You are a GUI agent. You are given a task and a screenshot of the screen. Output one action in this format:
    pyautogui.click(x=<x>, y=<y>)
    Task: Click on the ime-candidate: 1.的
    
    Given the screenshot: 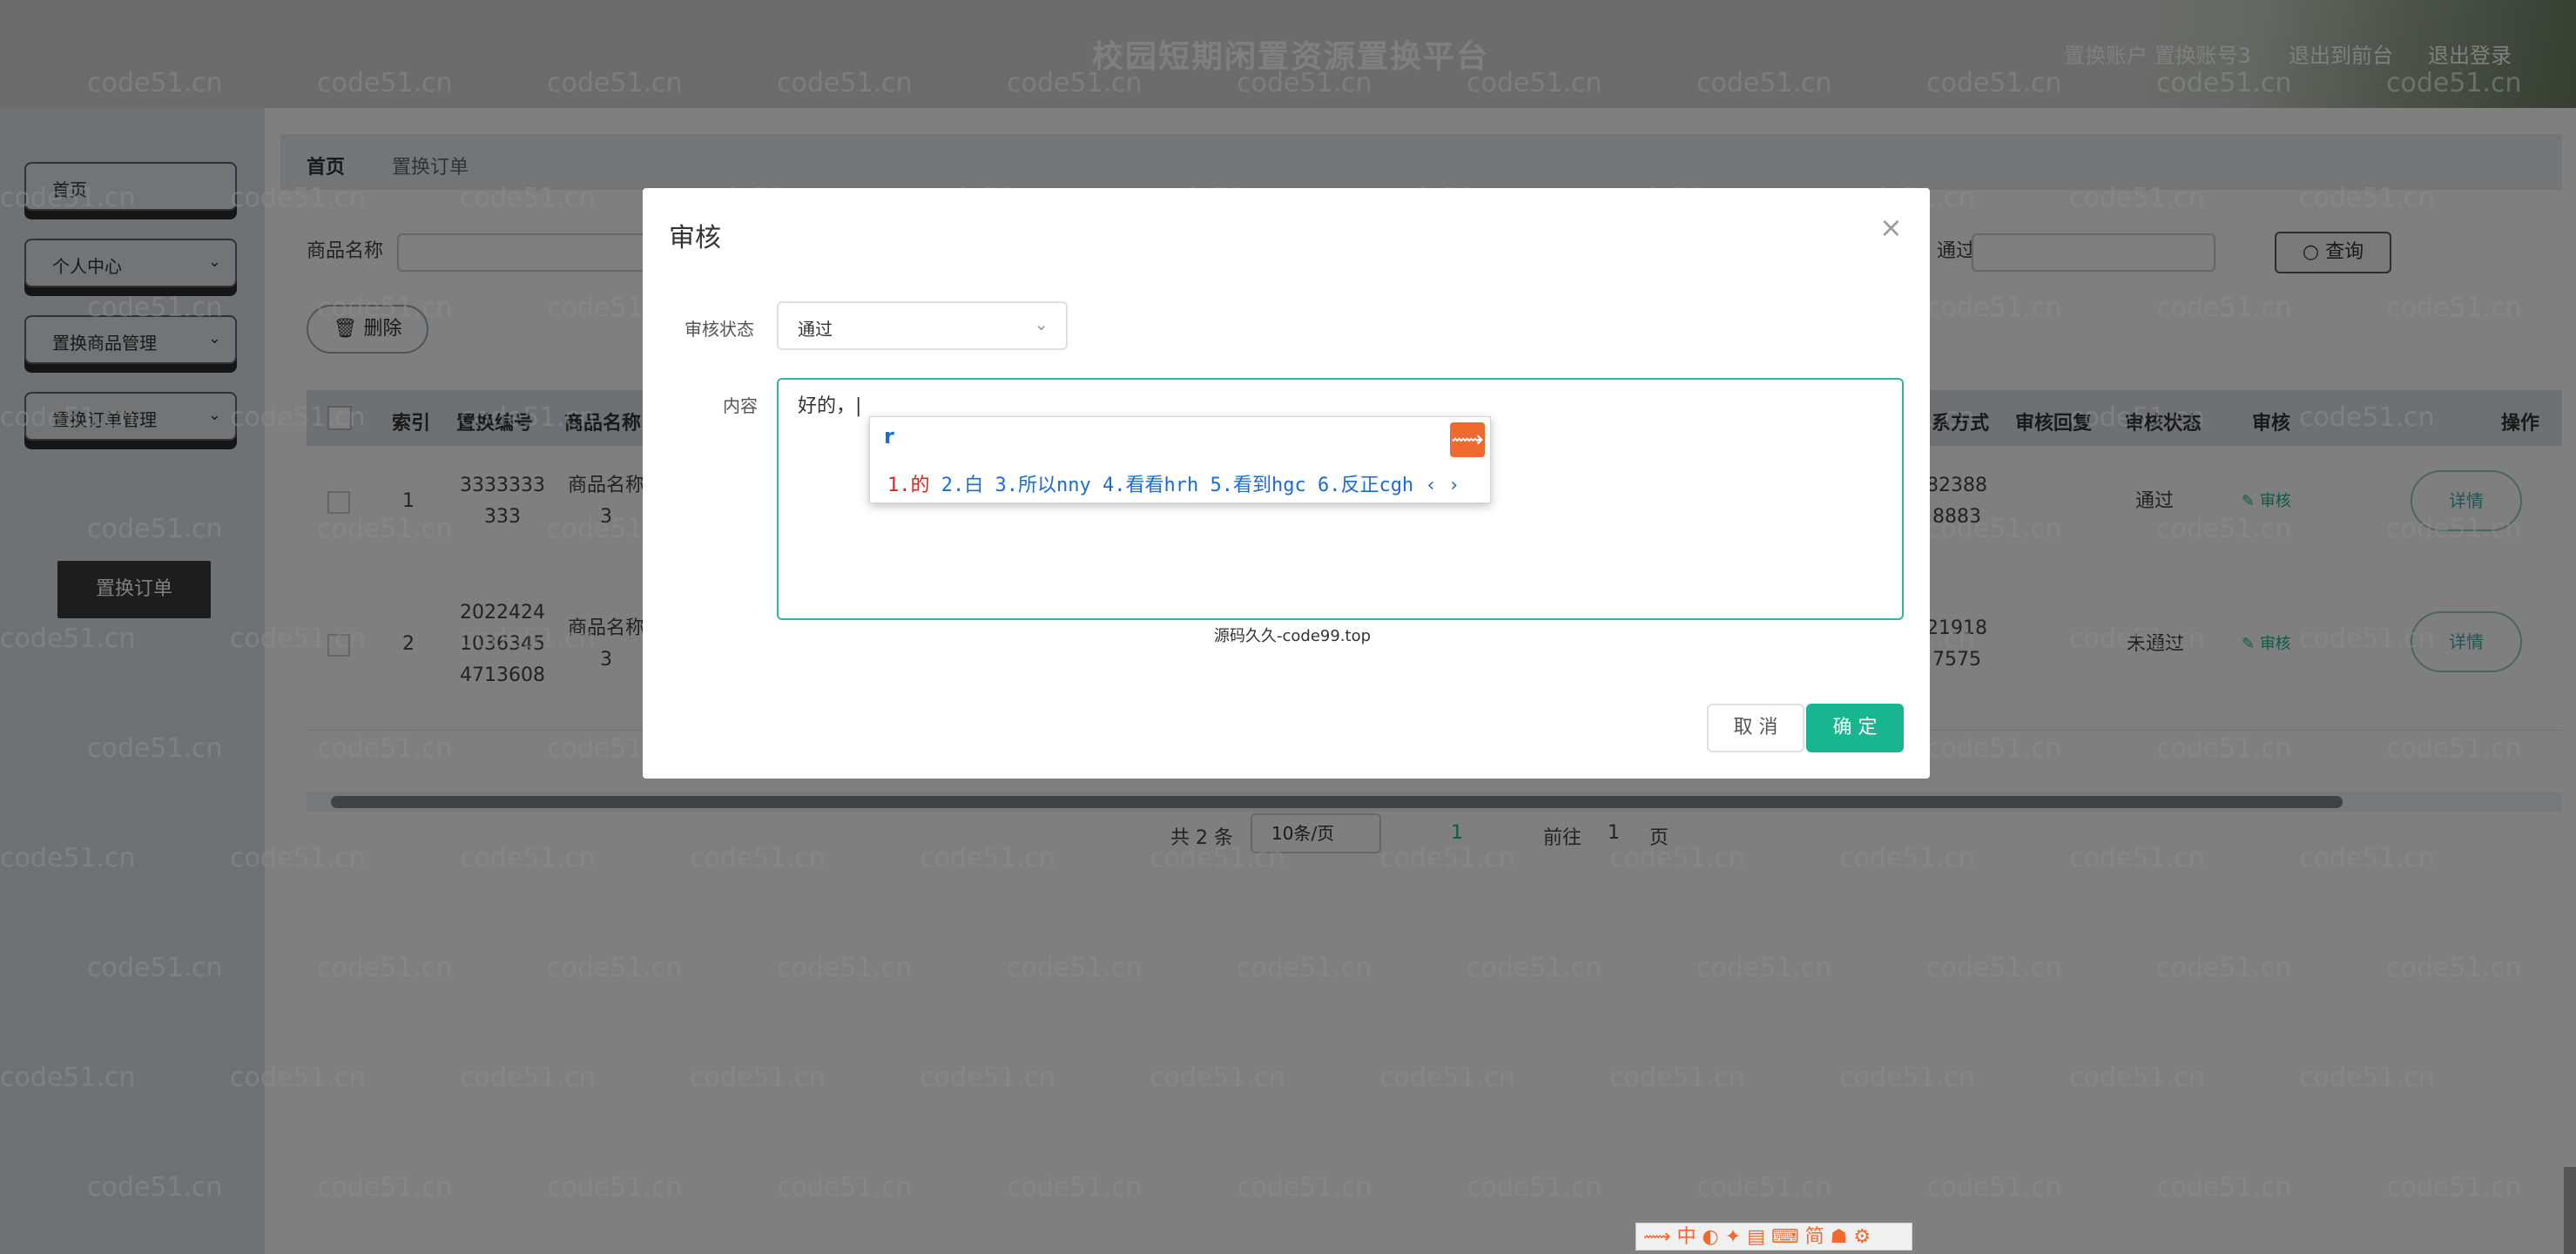 What is the action you would take?
    pyautogui.click(x=909, y=486)
    